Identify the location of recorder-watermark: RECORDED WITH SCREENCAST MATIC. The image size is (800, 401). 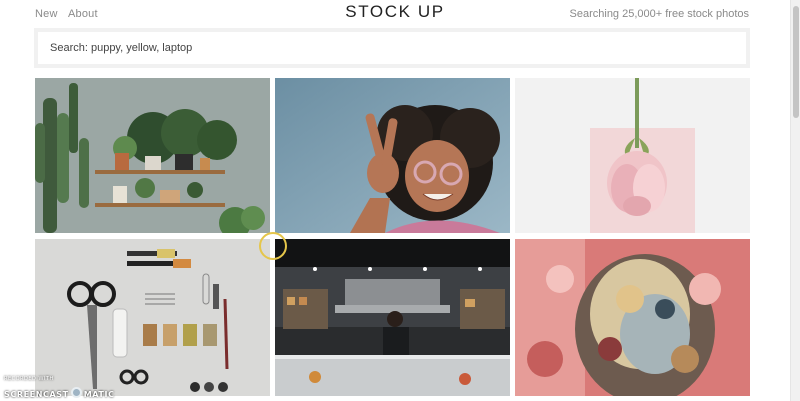
(59, 388).